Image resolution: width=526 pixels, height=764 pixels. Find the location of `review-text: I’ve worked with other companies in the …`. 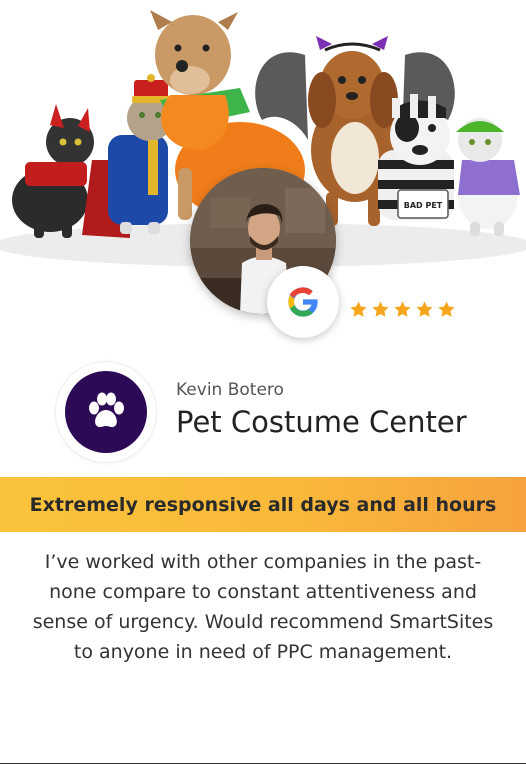

review-text: I’ve worked with other companies in the … is located at coordinates (263, 607).